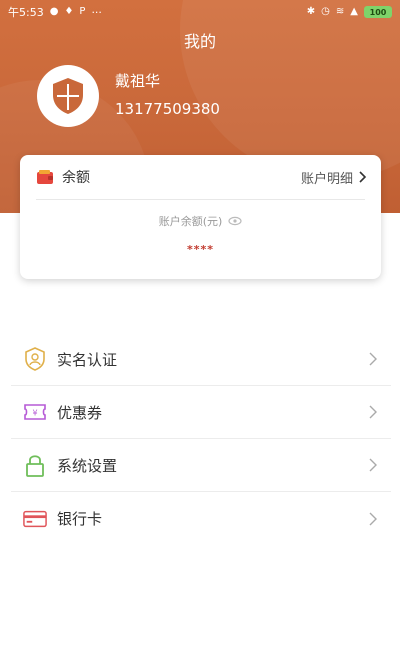  What do you see at coordinates (26, 12) in the screenshot?
I see `time-text: 午5:53` at bounding box center [26, 12].